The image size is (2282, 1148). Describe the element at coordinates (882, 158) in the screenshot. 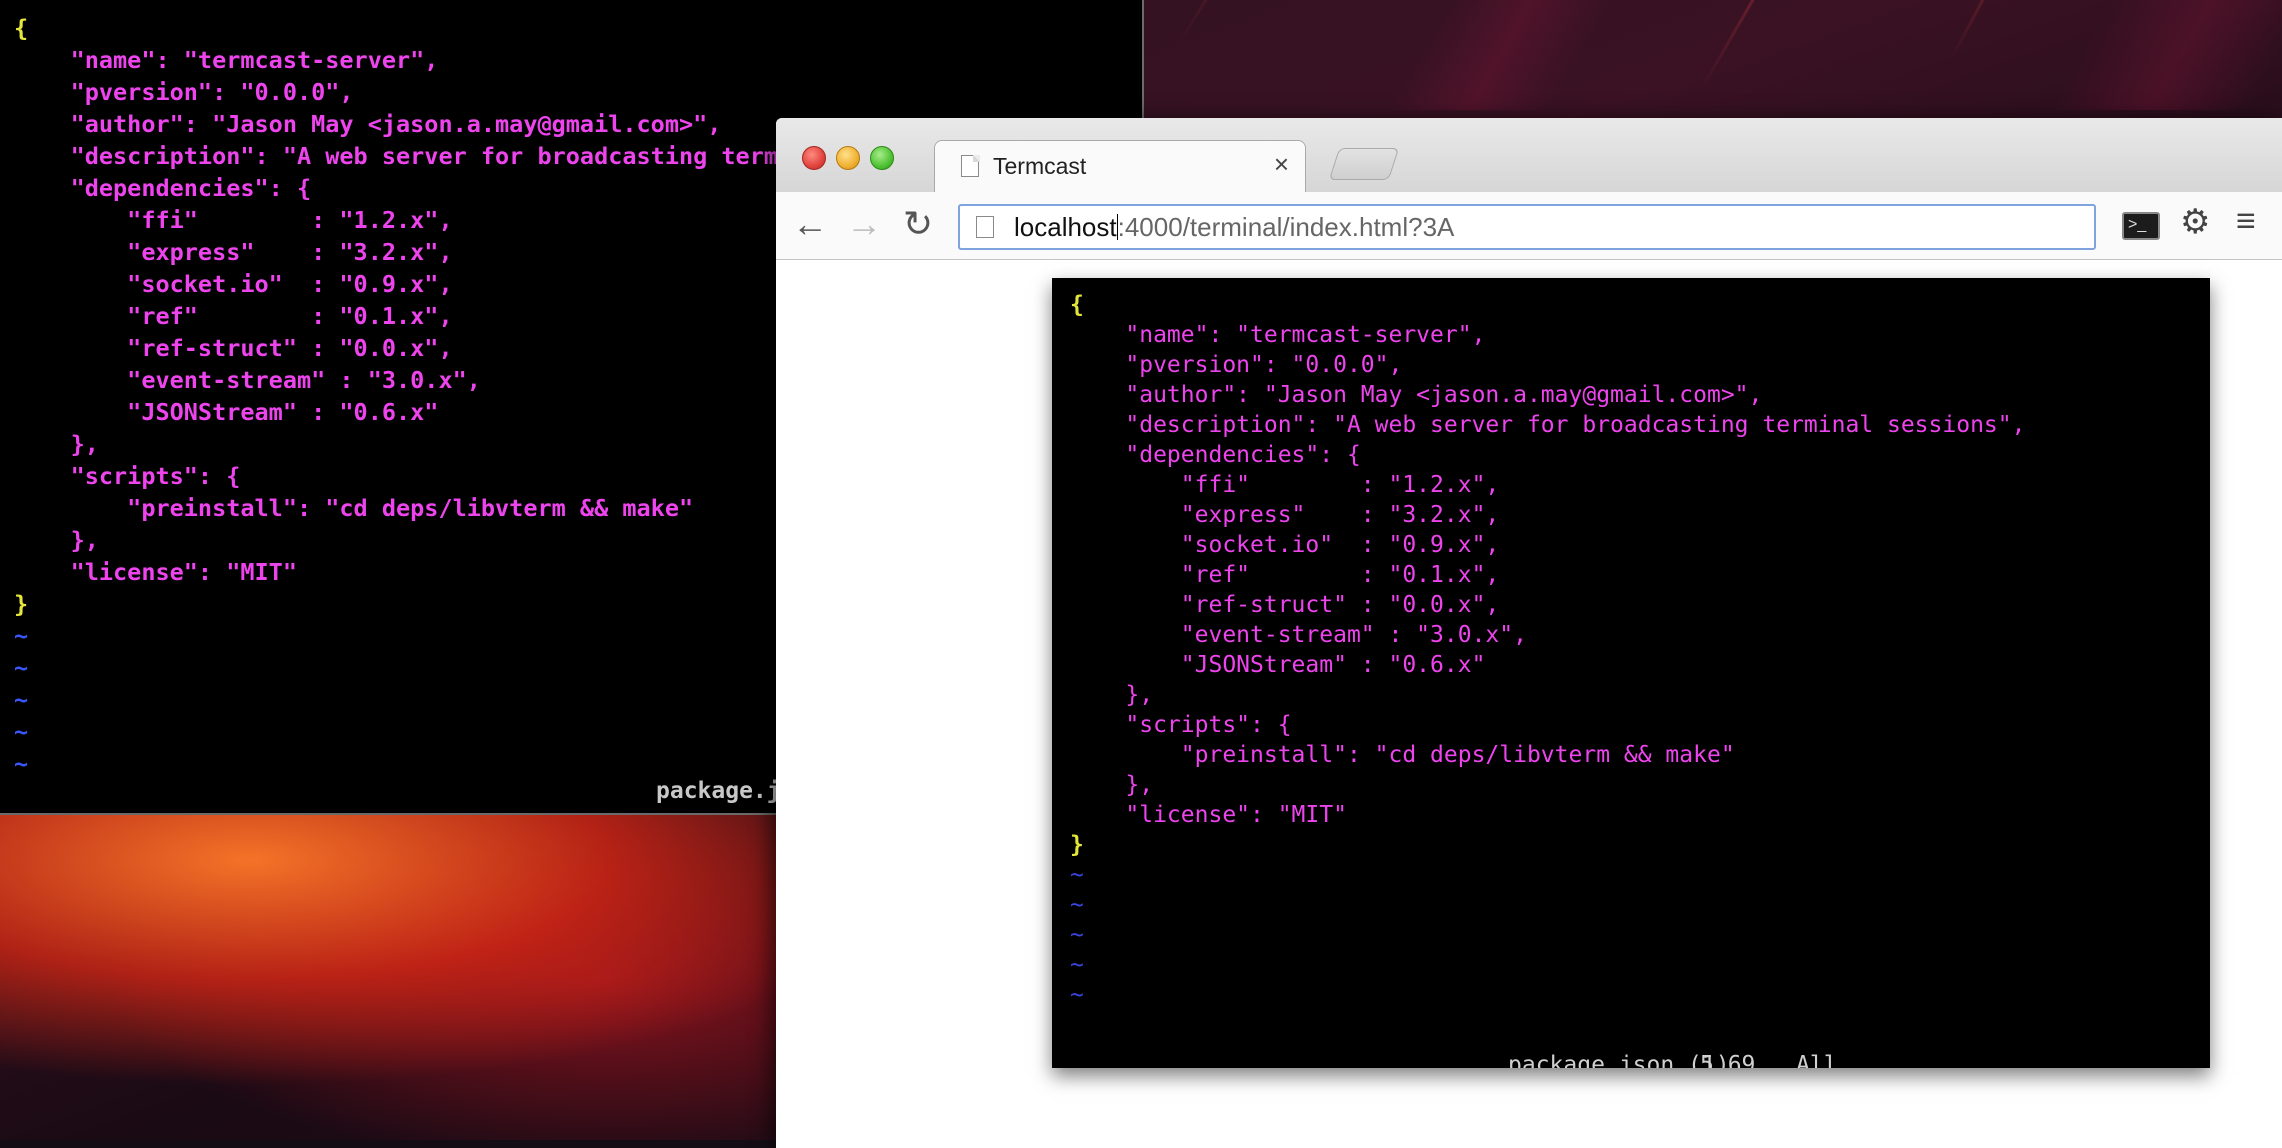

I see `window-zoom-button` at that location.